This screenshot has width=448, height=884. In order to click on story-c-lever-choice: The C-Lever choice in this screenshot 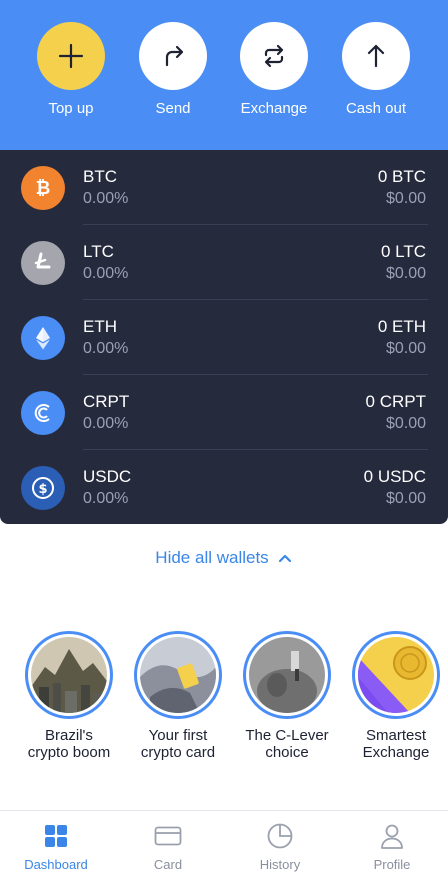, I will do `click(287, 696)`.